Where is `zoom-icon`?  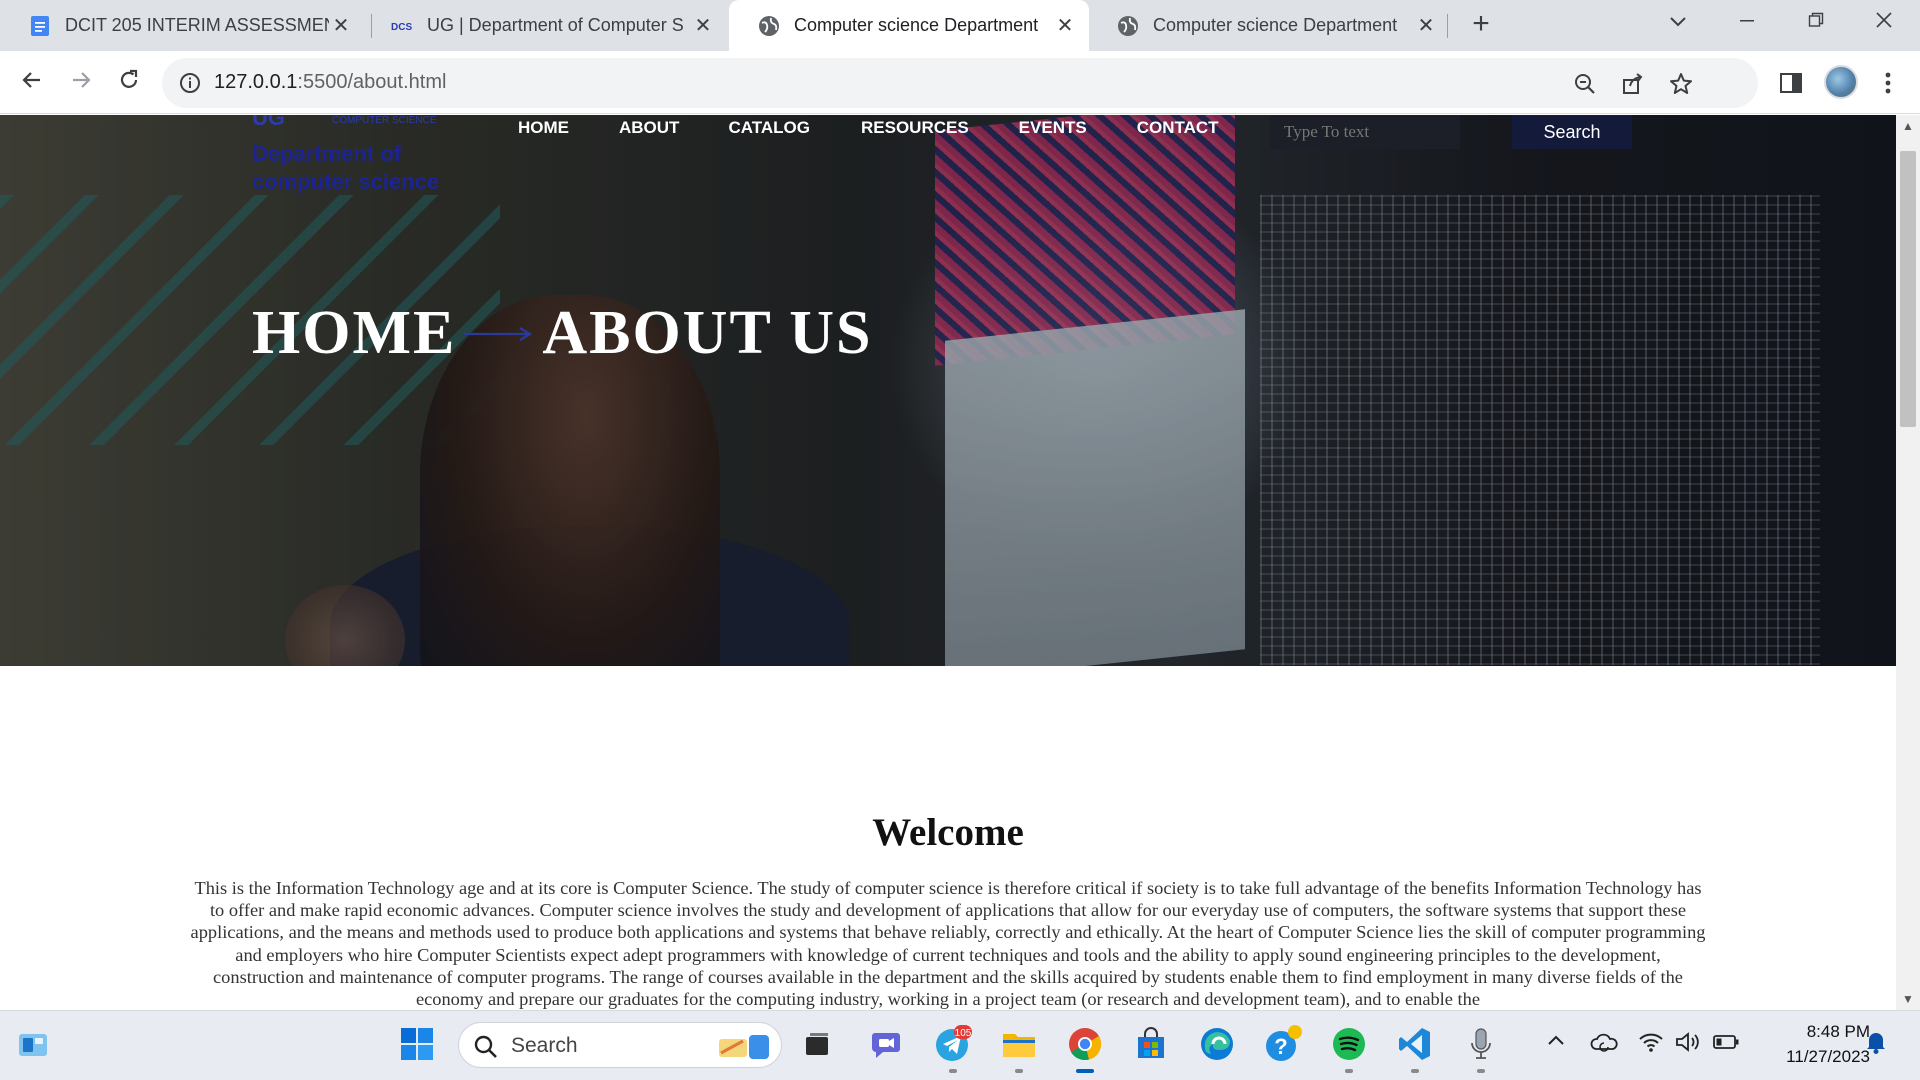
zoom-icon is located at coordinates (1585, 84).